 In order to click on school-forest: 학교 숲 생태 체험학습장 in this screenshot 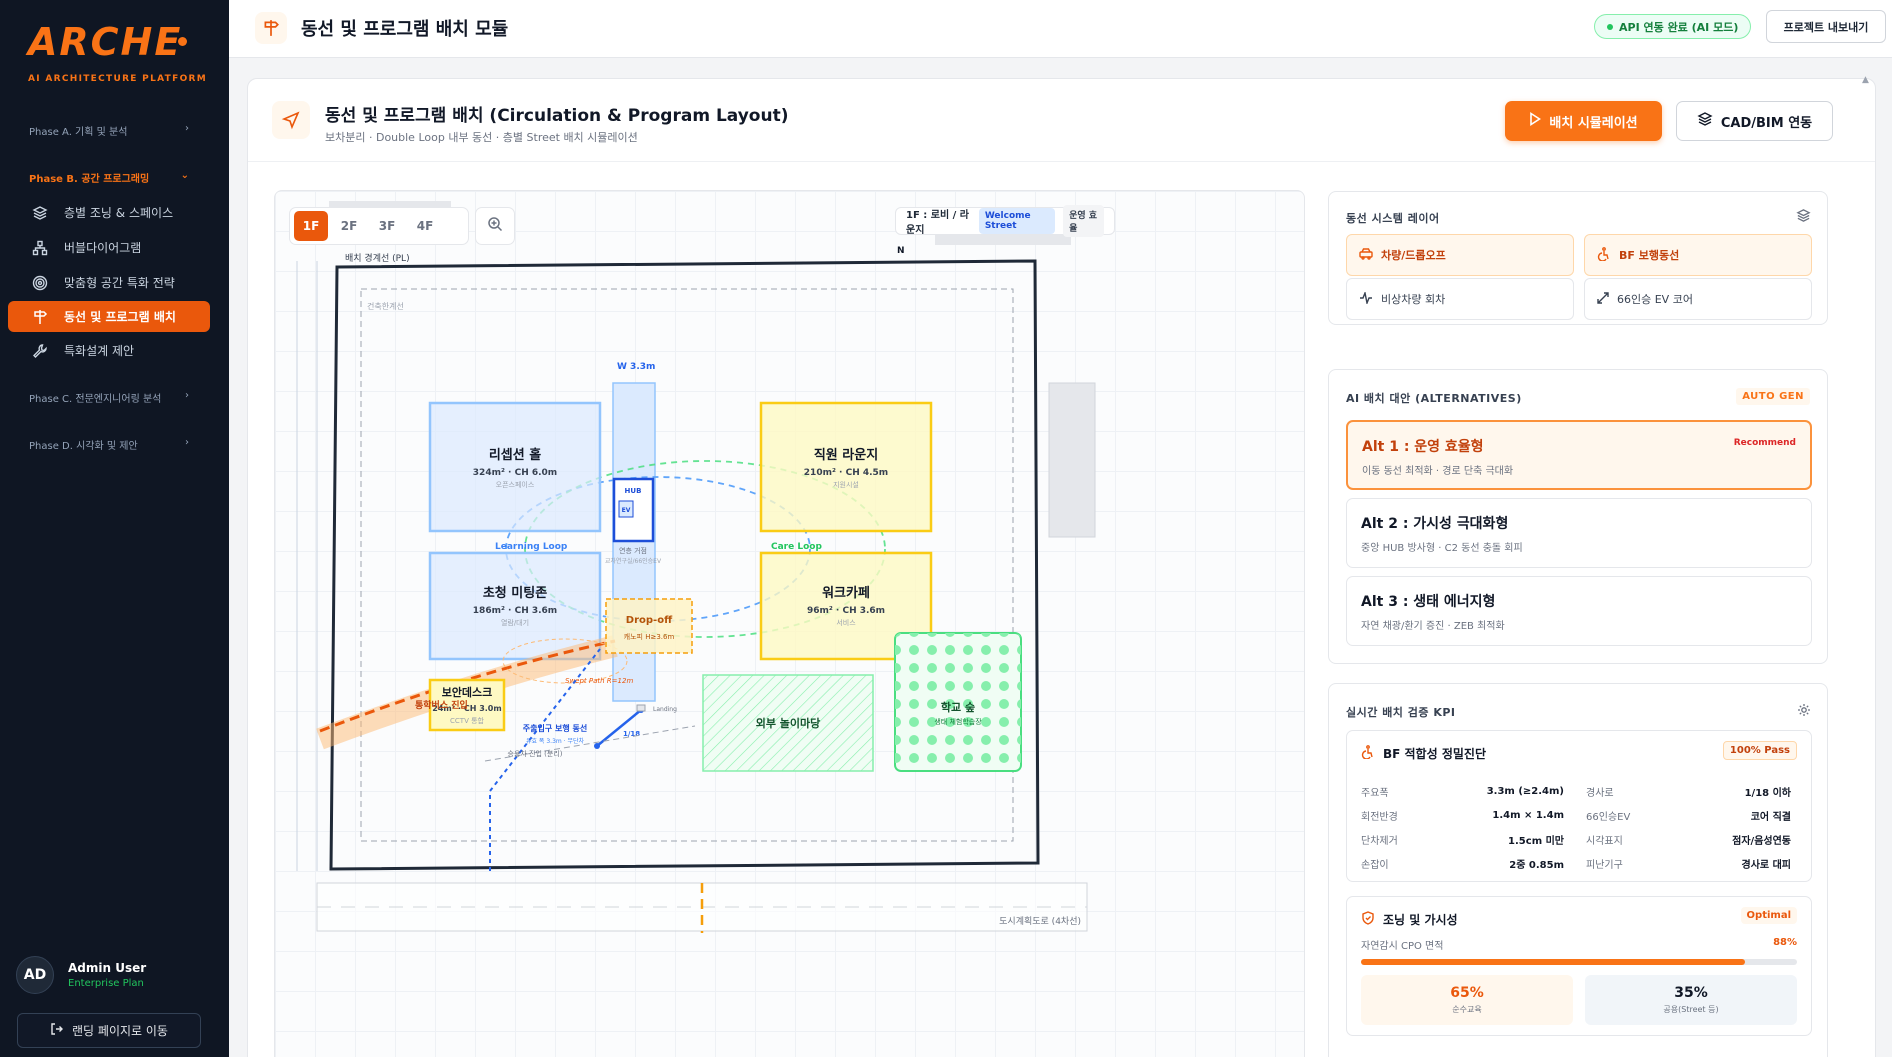, I will do `click(958, 702)`.